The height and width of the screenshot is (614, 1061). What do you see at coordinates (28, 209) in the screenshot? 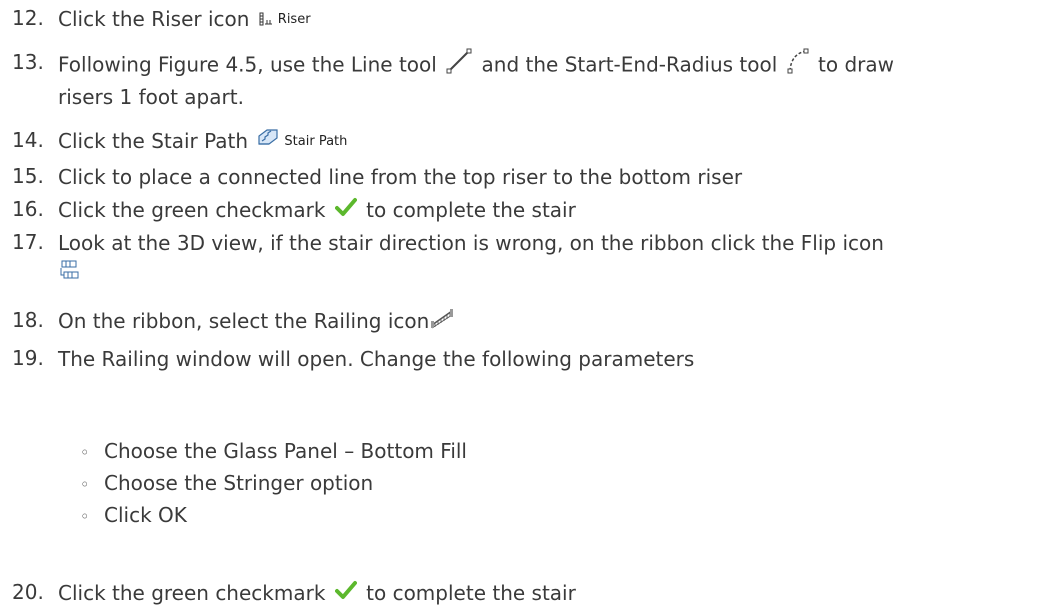
I see `step-number: 16.` at bounding box center [28, 209].